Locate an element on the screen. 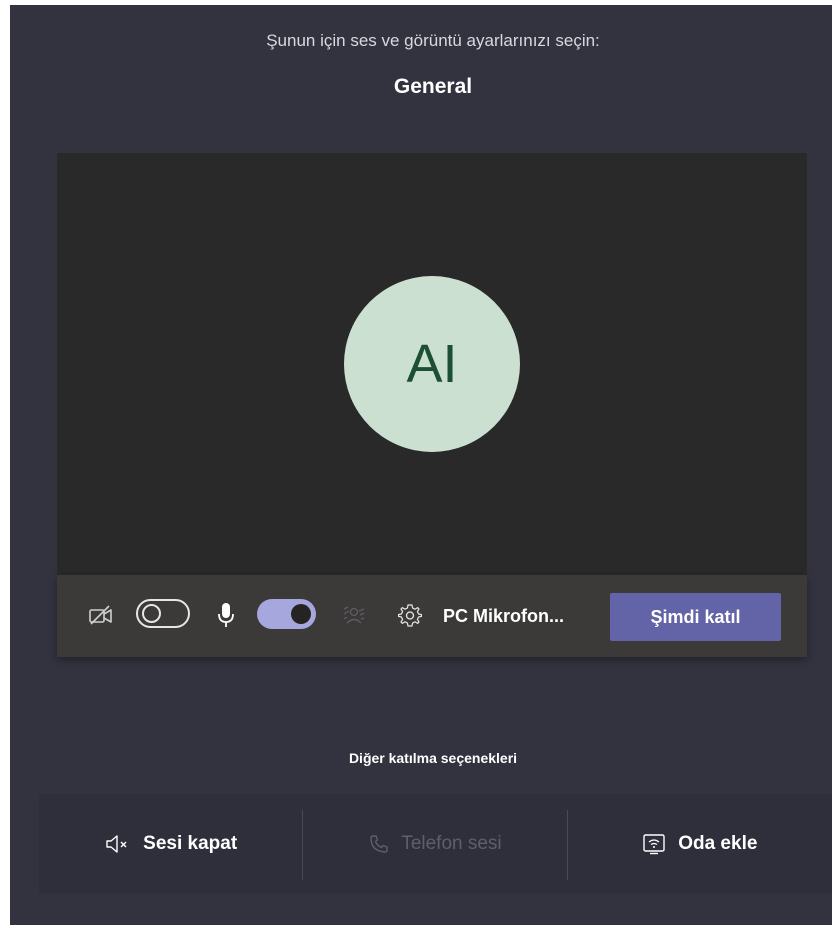 The height and width of the screenshot is (925, 832). camera-off-icon is located at coordinates (101, 615).